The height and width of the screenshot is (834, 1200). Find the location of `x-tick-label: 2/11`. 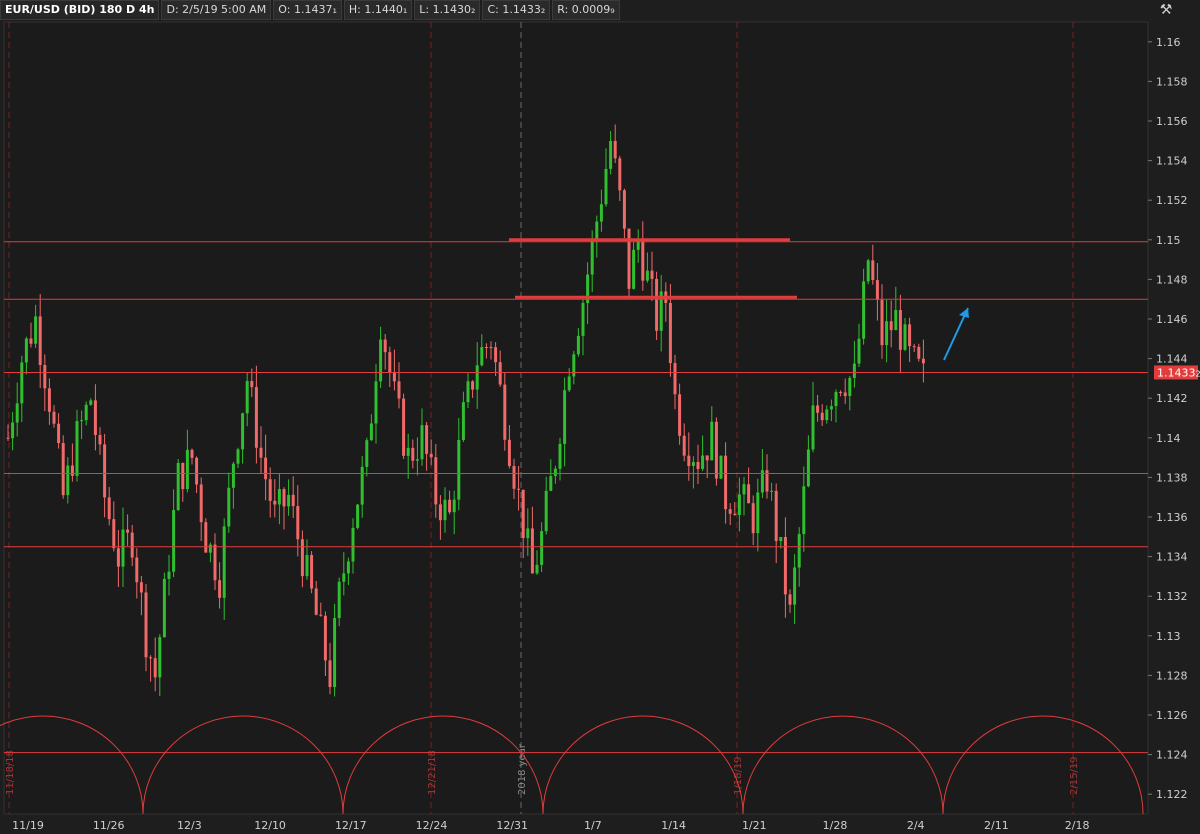

x-tick-label: 2/11 is located at coordinates (996, 825).